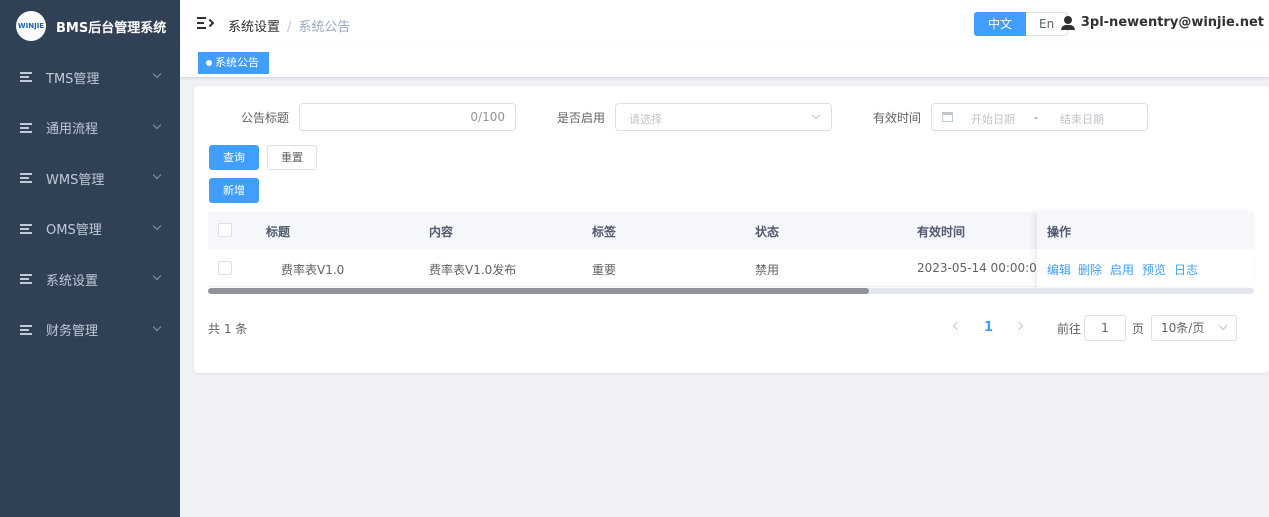 Image resolution: width=1269 pixels, height=517 pixels. What do you see at coordinates (72, 130) in the screenshot?
I see `sidebar-item-label: 通用流程` at bounding box center [72, 130].